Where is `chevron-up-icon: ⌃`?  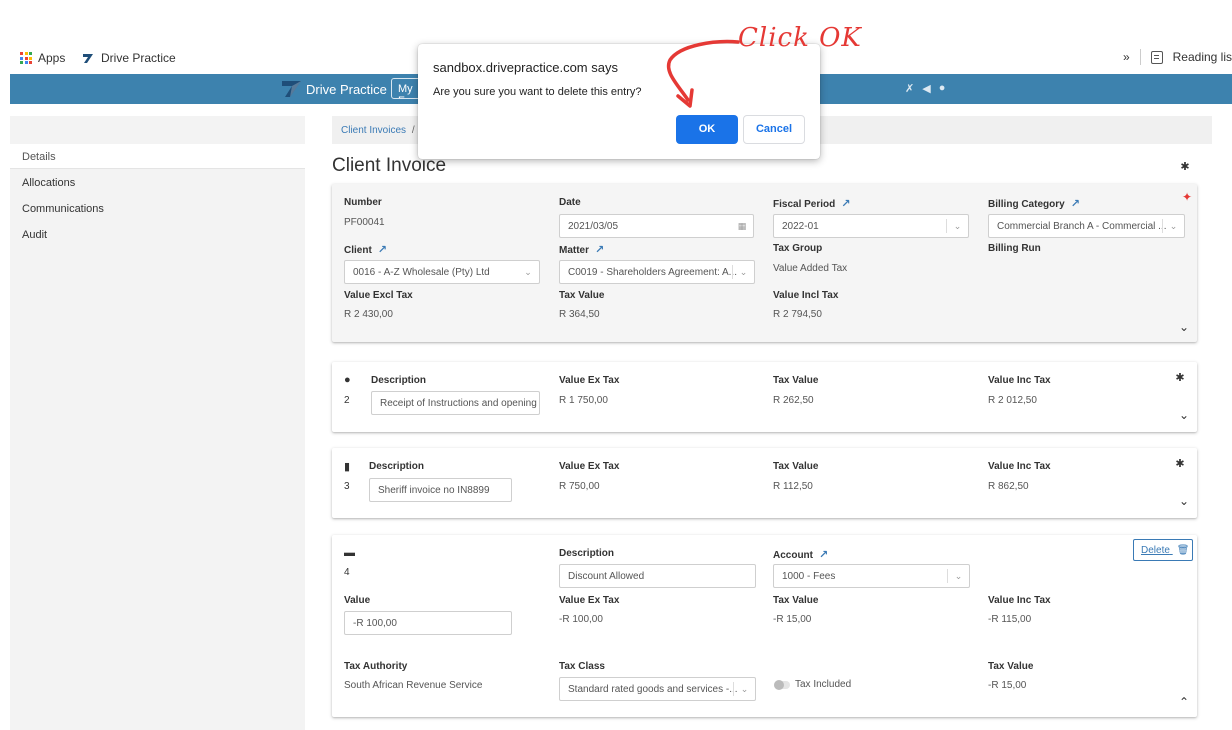
chevron-up-icon: ⌃ is located at coordinates (1184, 702).